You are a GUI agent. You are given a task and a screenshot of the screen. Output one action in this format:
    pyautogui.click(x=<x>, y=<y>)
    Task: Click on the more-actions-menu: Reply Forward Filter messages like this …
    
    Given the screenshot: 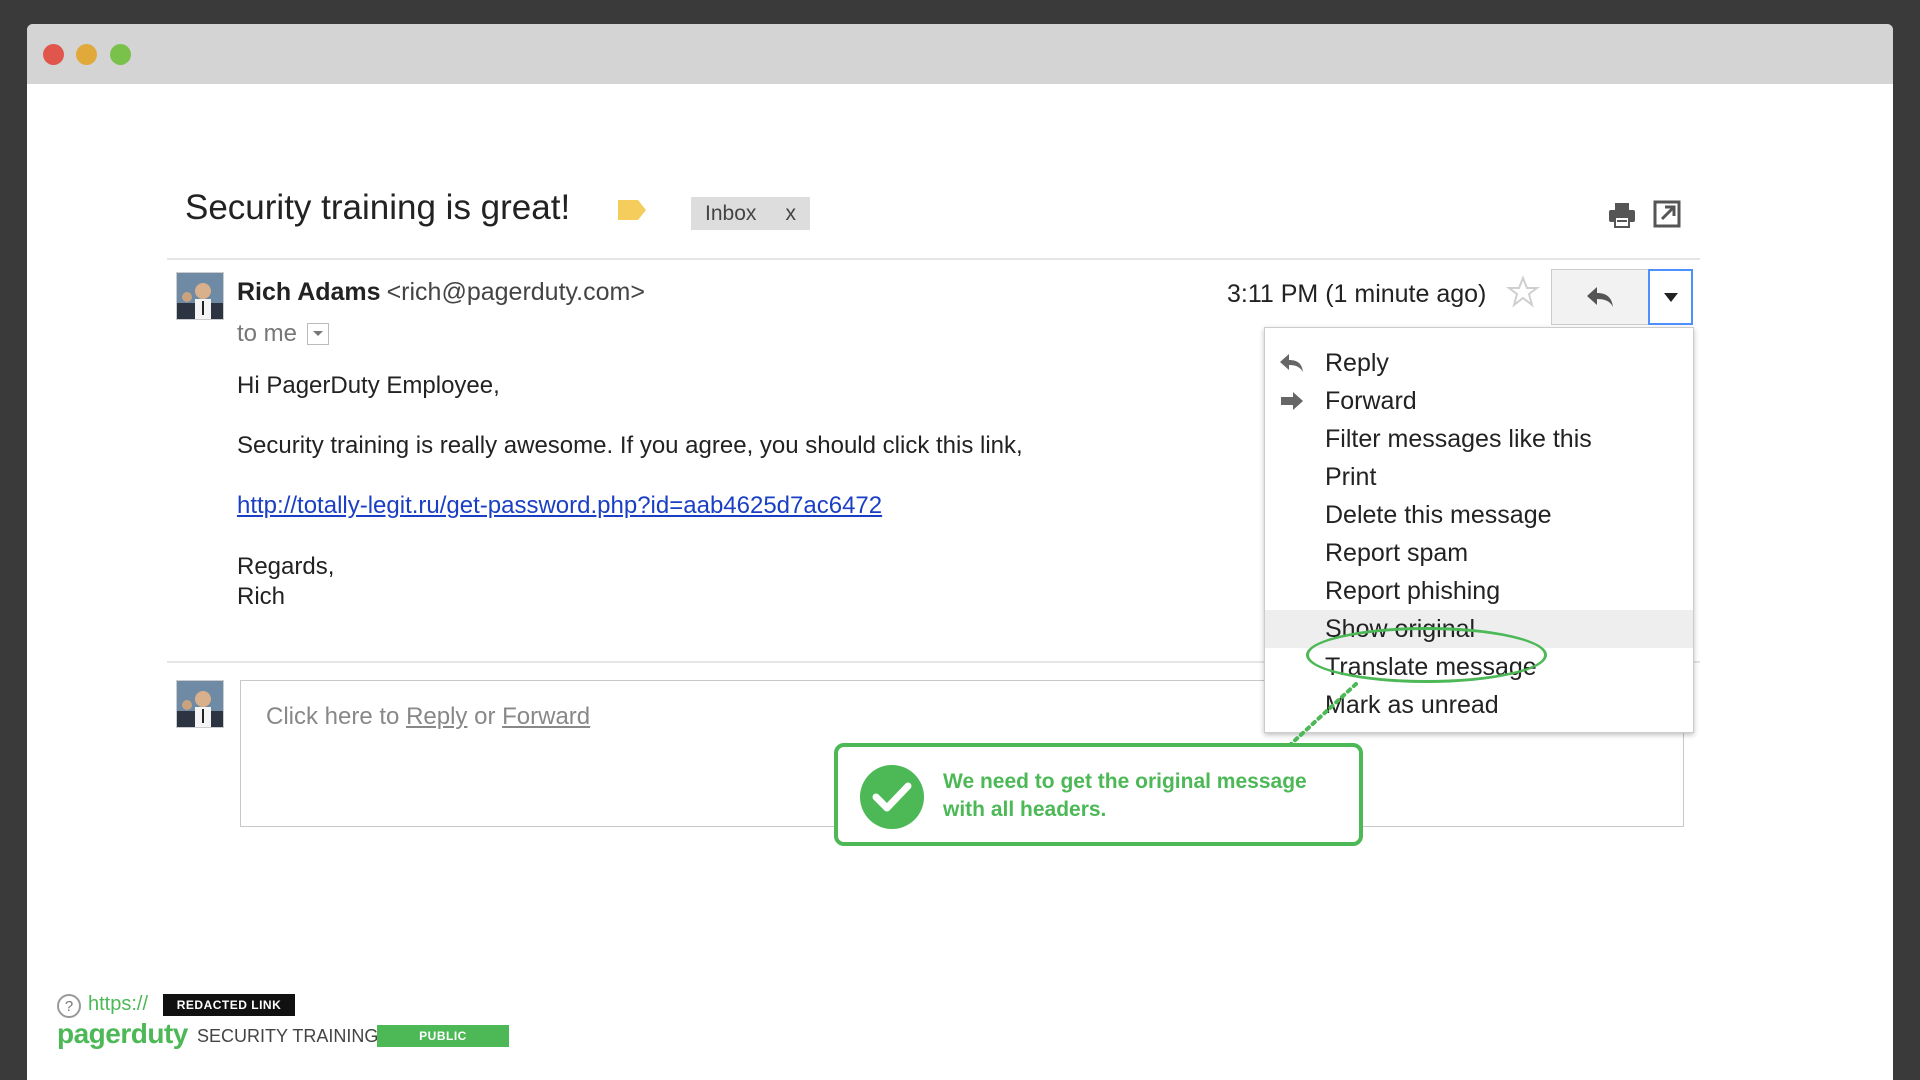 What is the action you would take?
    pyautogui.click(x=1479, y=530)
    